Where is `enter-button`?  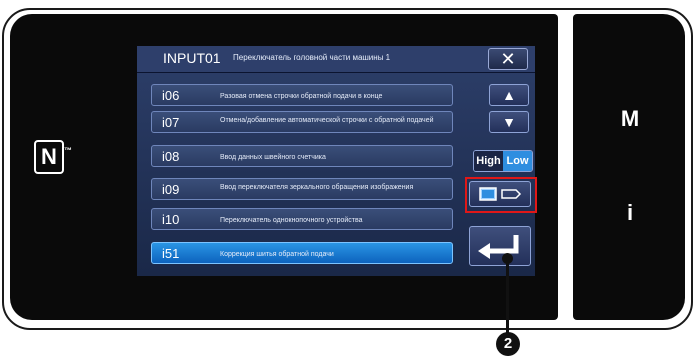
enter-button is located at coordinates (500, 246).